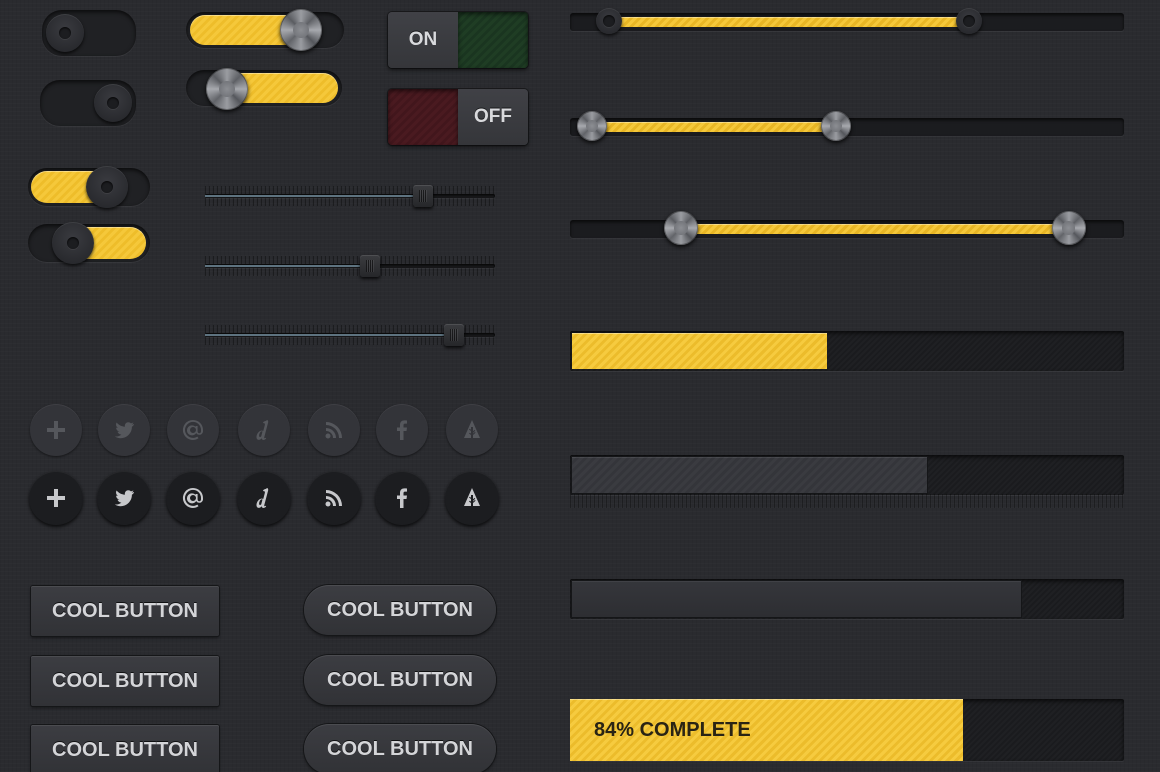 Image resolution: width=1160 pixels, height=772 pixels. I want to click on progress-fill: 84% COMPLETE, so click(767, 730).